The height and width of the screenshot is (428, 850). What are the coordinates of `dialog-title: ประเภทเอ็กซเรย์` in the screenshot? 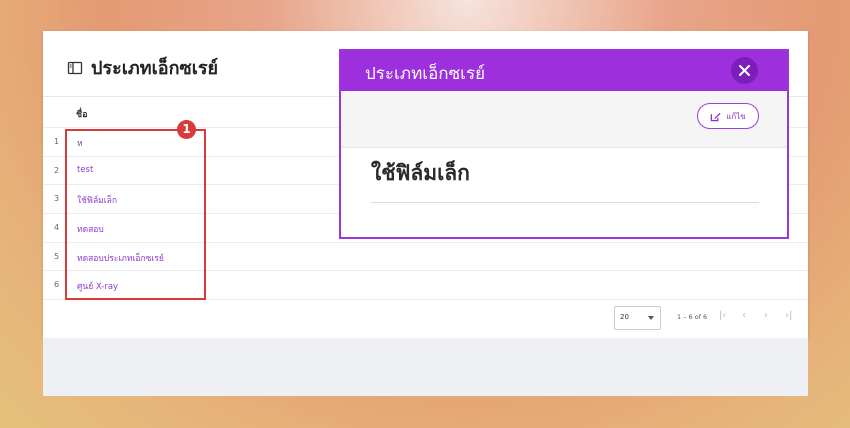 It's located at (425, 74).